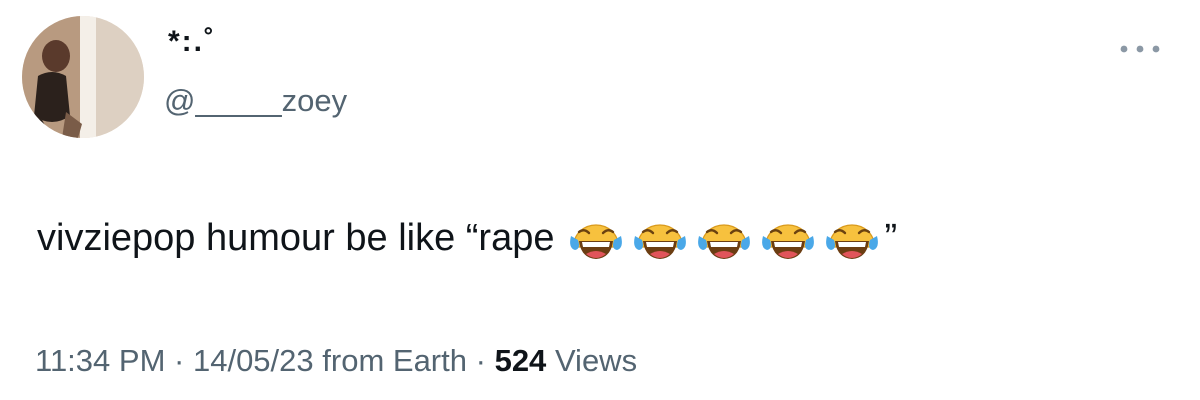 This screenshot has width=1200, height=400. Describe the element at coordinates (296, 238) in the screenshot. I see `tweet-text-content: vivziepop humour be like “rape` at that location.